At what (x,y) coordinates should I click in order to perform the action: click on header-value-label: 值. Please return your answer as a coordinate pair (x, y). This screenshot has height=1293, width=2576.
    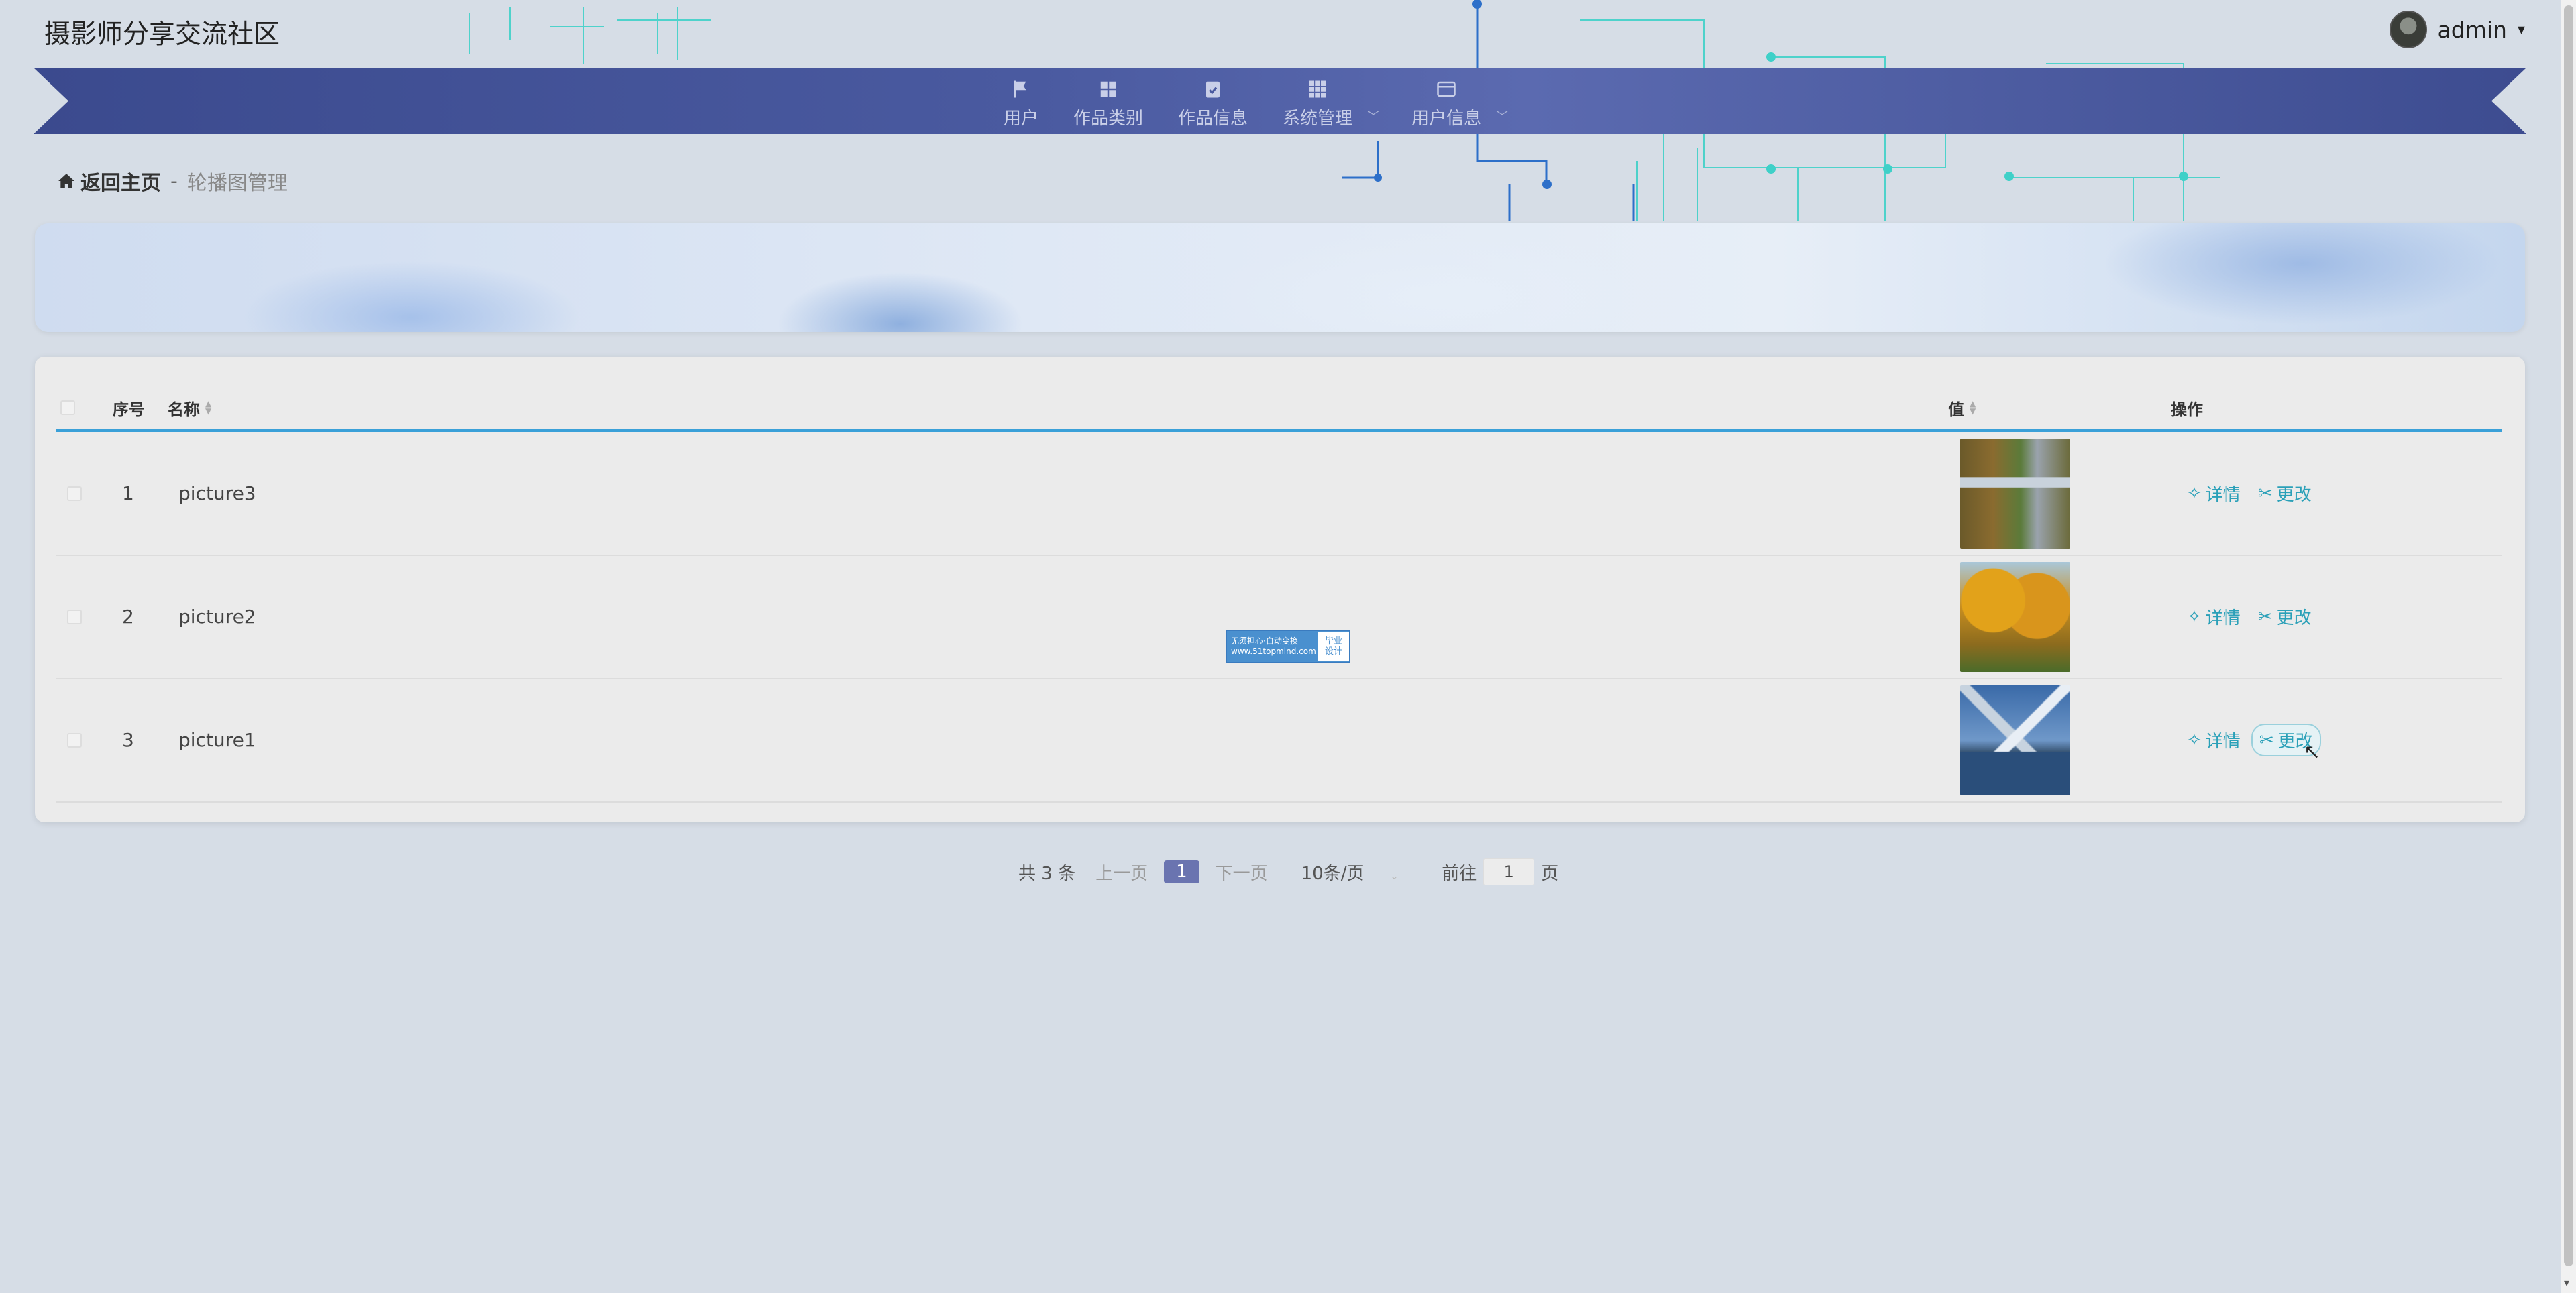
    Looking at the image, I should click on (1956, 409).